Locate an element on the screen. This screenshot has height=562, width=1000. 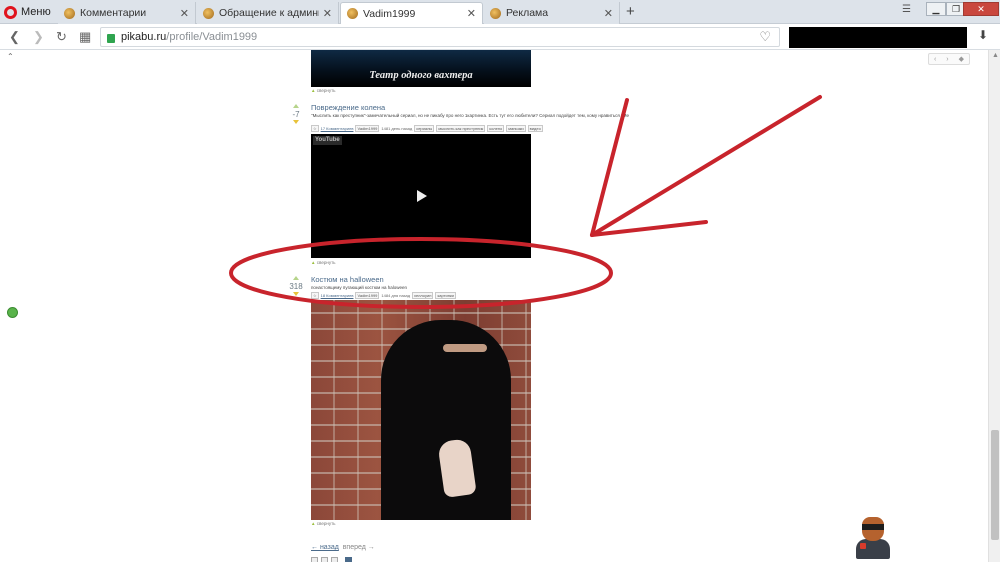
post-tag: маньяки is located at coordinates (516, 128).